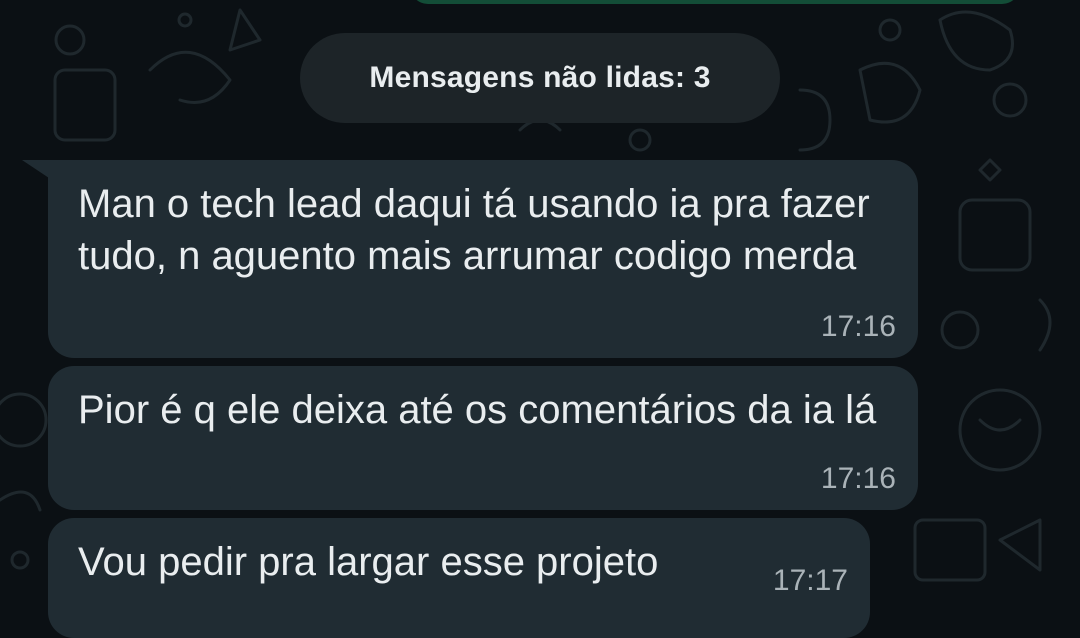  I want to click on message-timestamp: 17:17, so click(810, 580).